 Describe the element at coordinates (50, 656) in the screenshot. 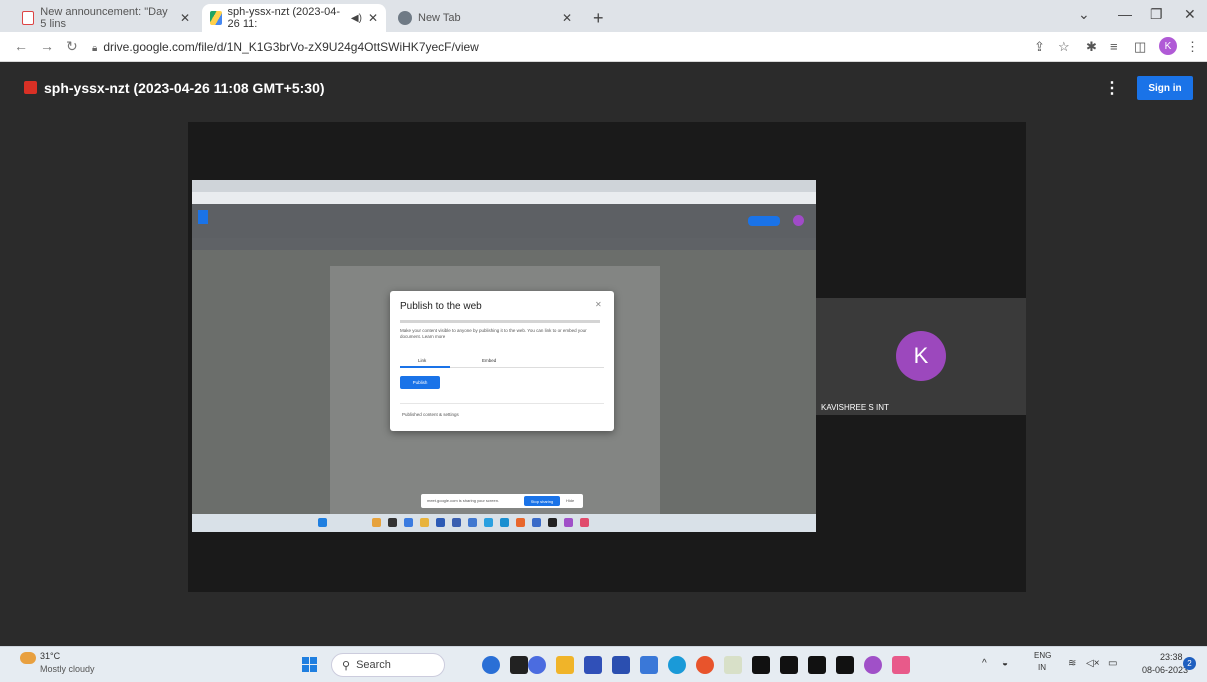

I see `weather-temperature: 31°C` at that location.